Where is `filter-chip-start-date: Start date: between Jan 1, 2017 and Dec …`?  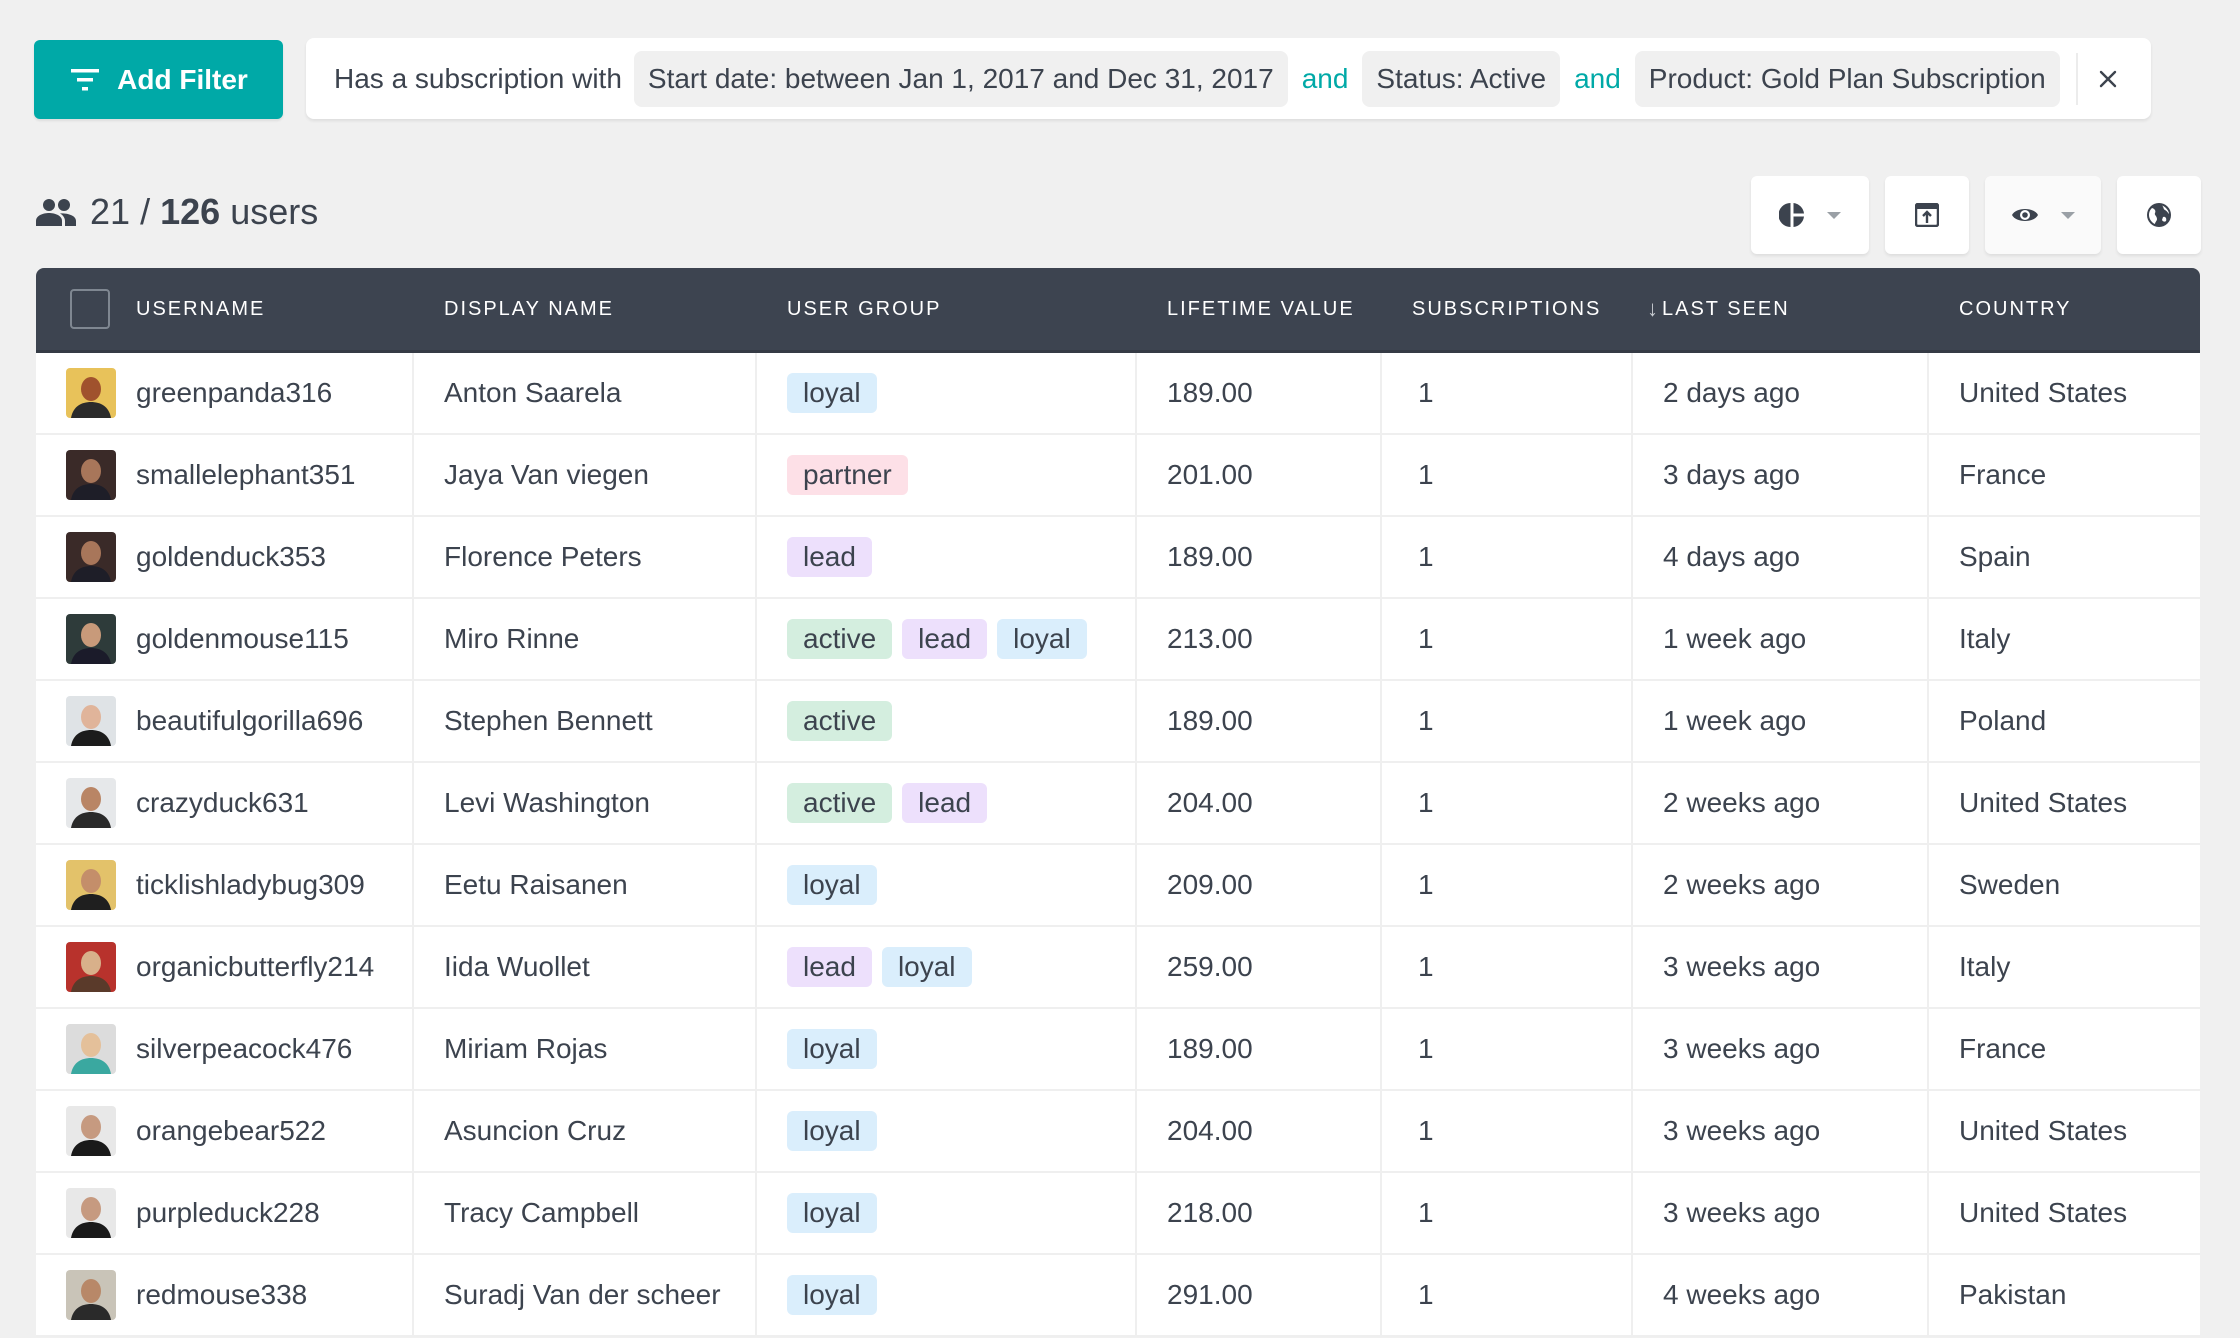 filter-chip-start-date: Start date: between Jan 1, 2017 and Dec … is located at coordinates (960, 78).